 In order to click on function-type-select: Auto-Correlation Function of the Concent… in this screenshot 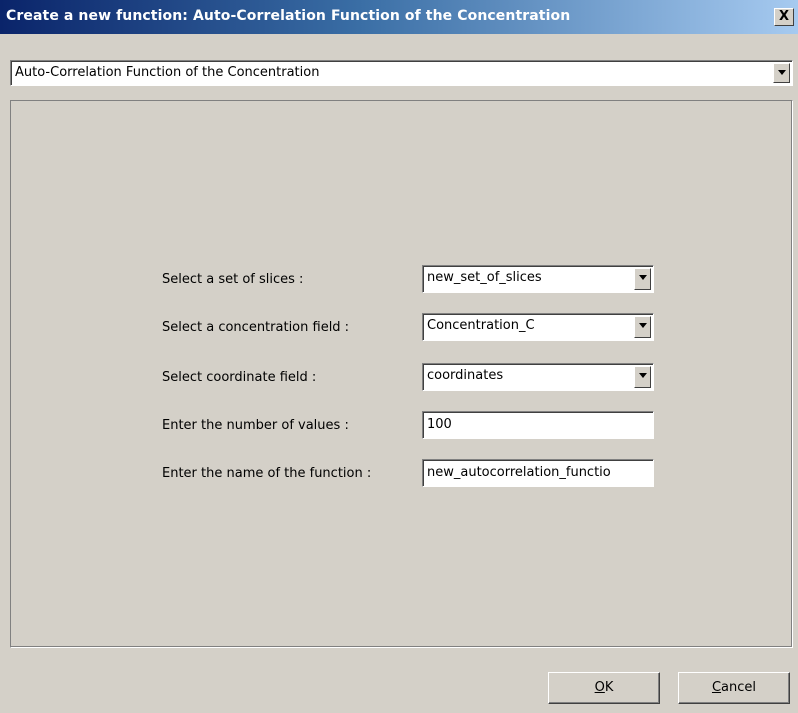, I will do `click(401, 73)`.